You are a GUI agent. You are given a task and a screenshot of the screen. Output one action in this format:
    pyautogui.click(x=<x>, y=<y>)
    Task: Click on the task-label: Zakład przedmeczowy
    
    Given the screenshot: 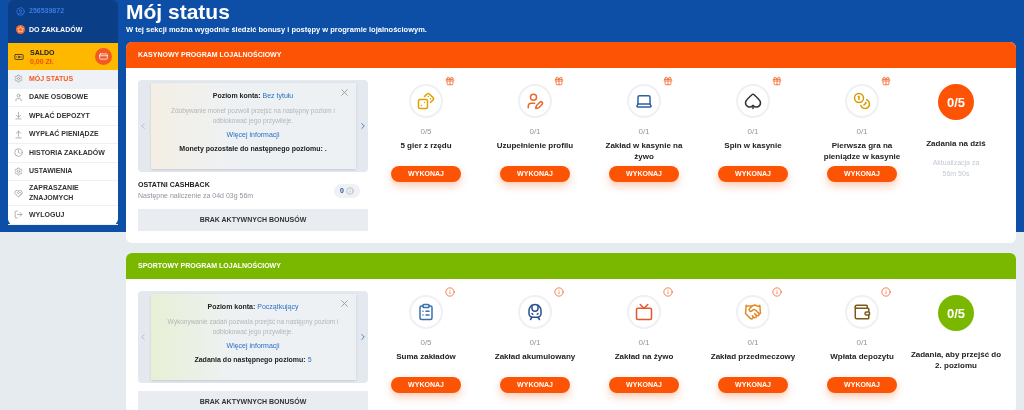 What is the action you would take?
    pyautogui.click(x=753, y=357)
    